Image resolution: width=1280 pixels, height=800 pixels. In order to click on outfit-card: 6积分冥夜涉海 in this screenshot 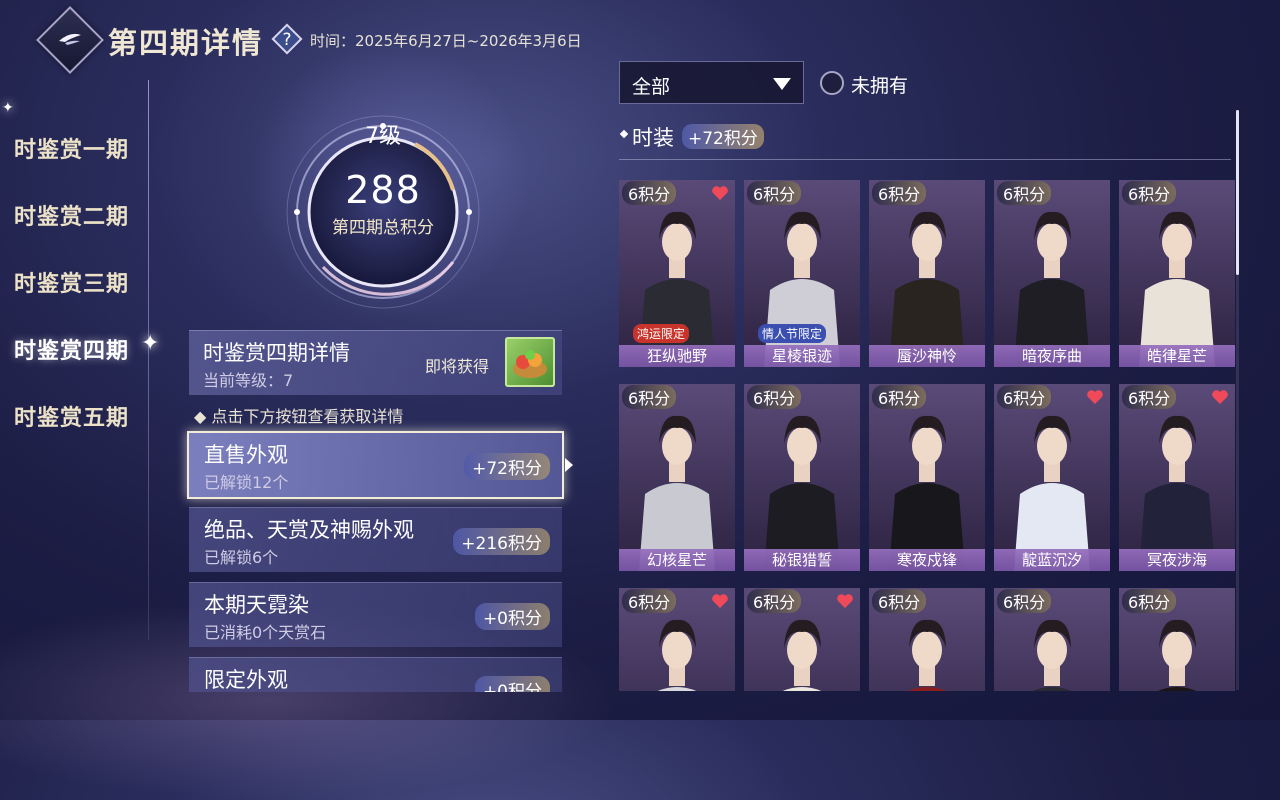, I will do `click(1177, 477)`.